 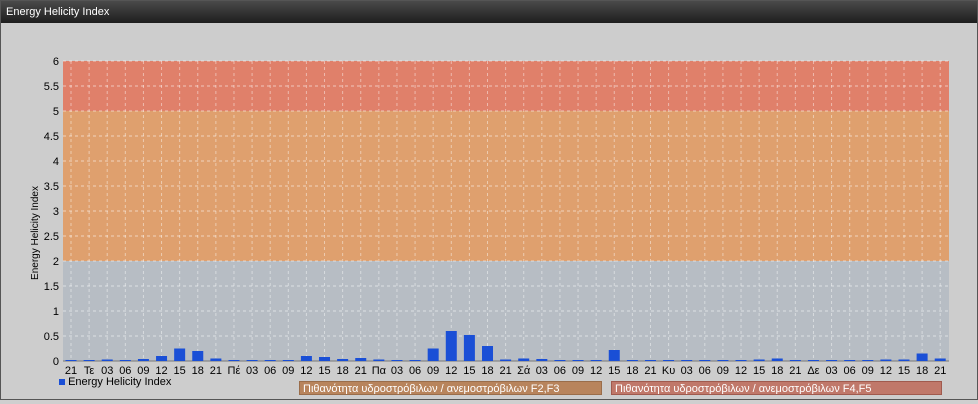 What do you see at coordinates (120, 382) in the screenshot?
I see `legend-series-label: Energy Helicity Index` at bounding box center [120, 382].